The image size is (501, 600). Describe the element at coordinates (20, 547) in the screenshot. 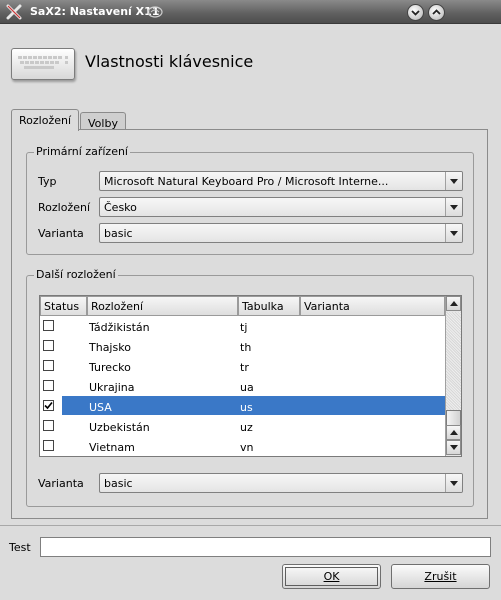

I see `test-label: Test` at that location.